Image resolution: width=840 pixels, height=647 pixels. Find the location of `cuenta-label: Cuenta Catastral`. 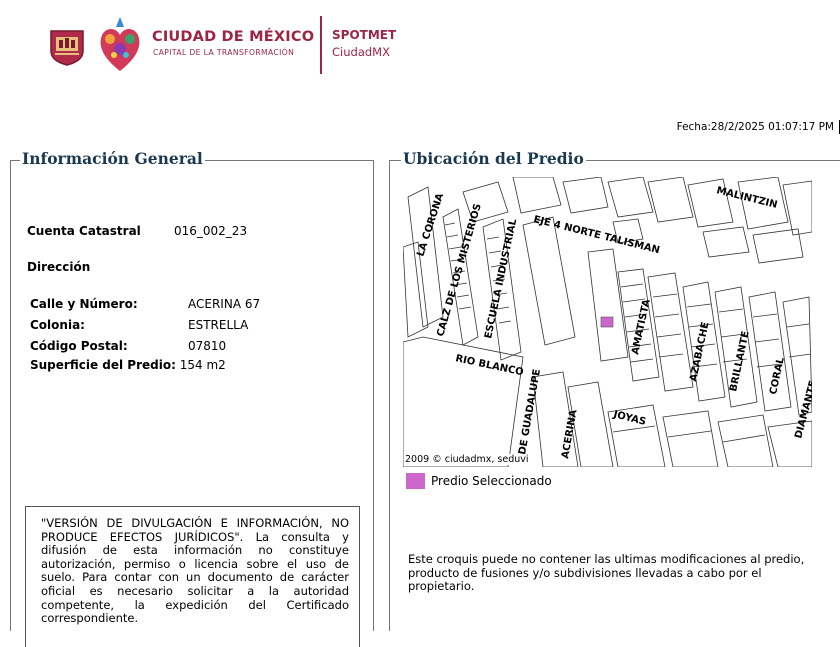

cuenta-label: Cuenta Catastral is located at coordinates (84, 231).